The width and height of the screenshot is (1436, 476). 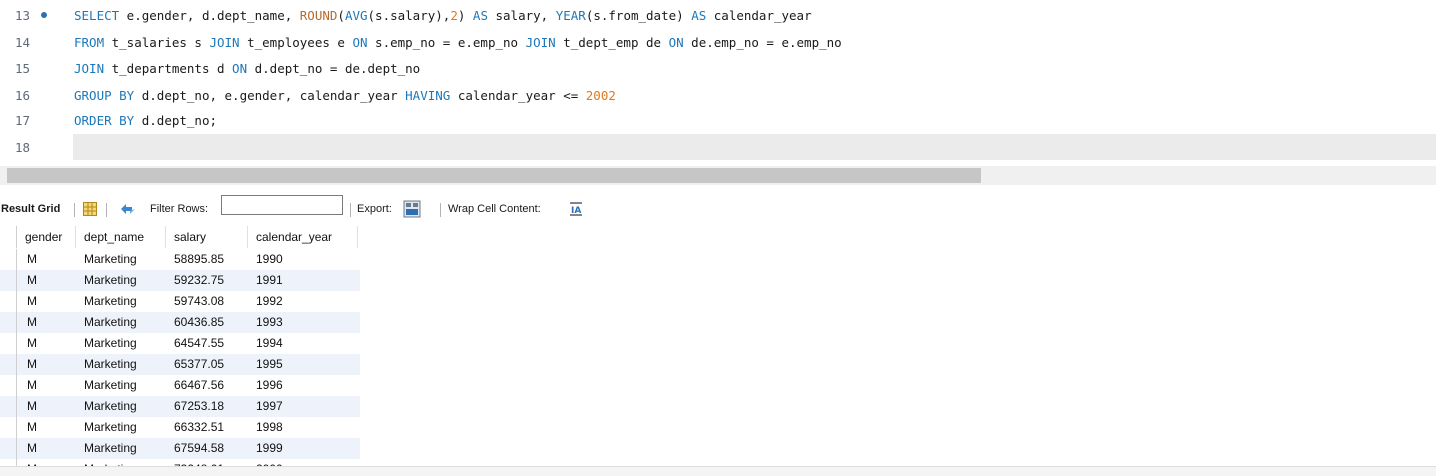 I want to click on cell-calendar-year: 1994, so click(x=269, y=343).